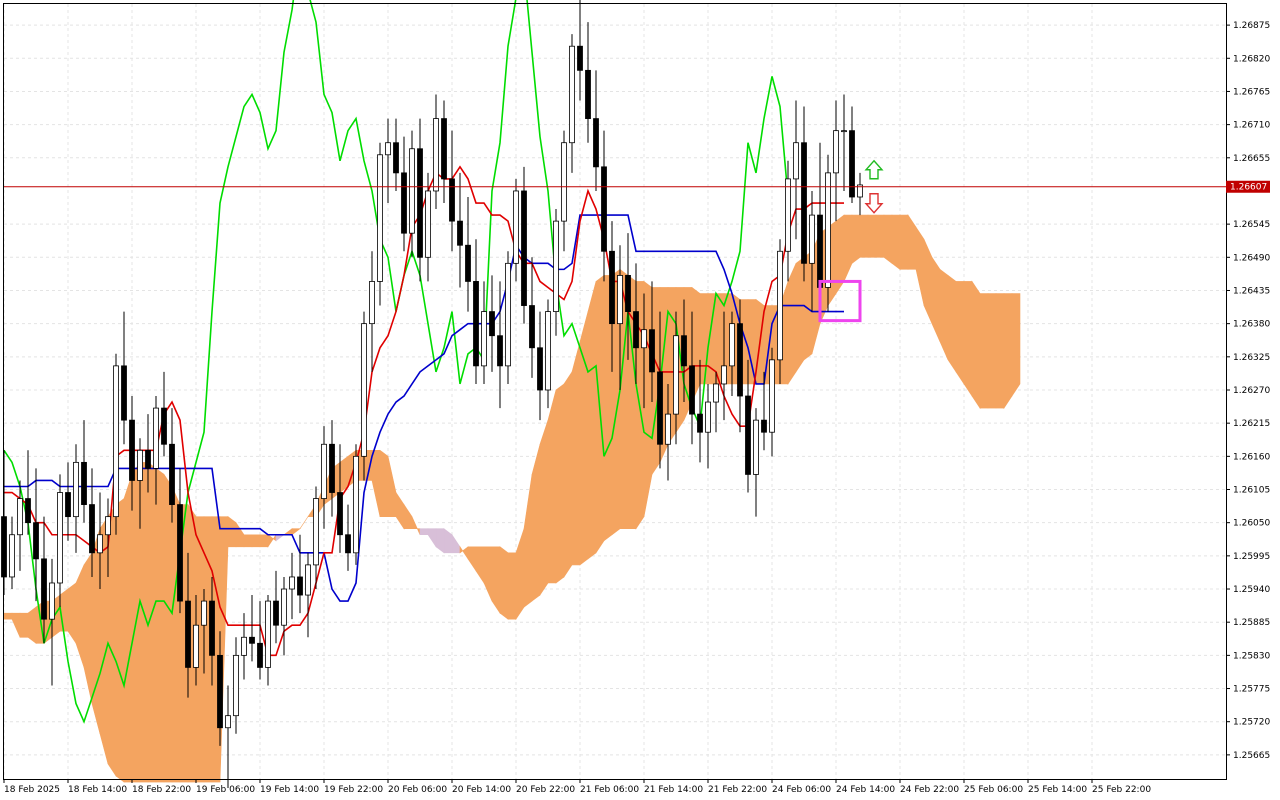 Image resolution: width=1280 pixels, height=800 pixels. Describe the element at coordinates (673, 790) in the screenshot. I see `x-tick-label: 21 Feb 14:00` at that location.